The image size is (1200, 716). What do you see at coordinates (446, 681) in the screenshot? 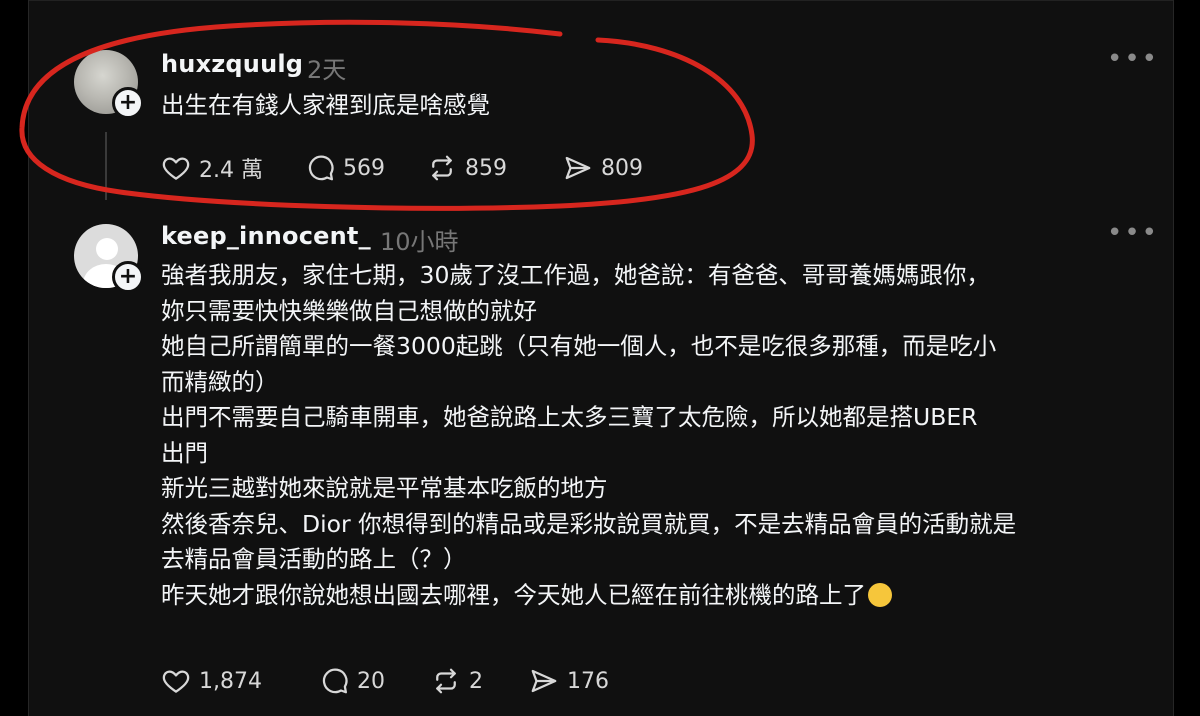
I see `repost-icon` at bounding box center [446, 681].